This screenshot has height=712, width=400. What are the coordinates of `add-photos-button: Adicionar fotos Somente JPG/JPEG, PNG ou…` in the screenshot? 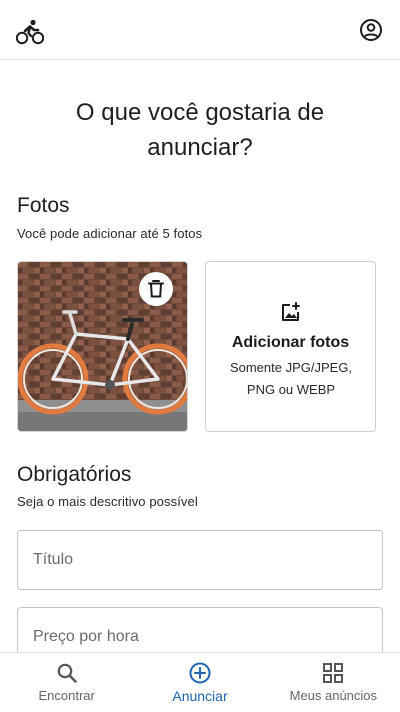 It's located at (290, 346).